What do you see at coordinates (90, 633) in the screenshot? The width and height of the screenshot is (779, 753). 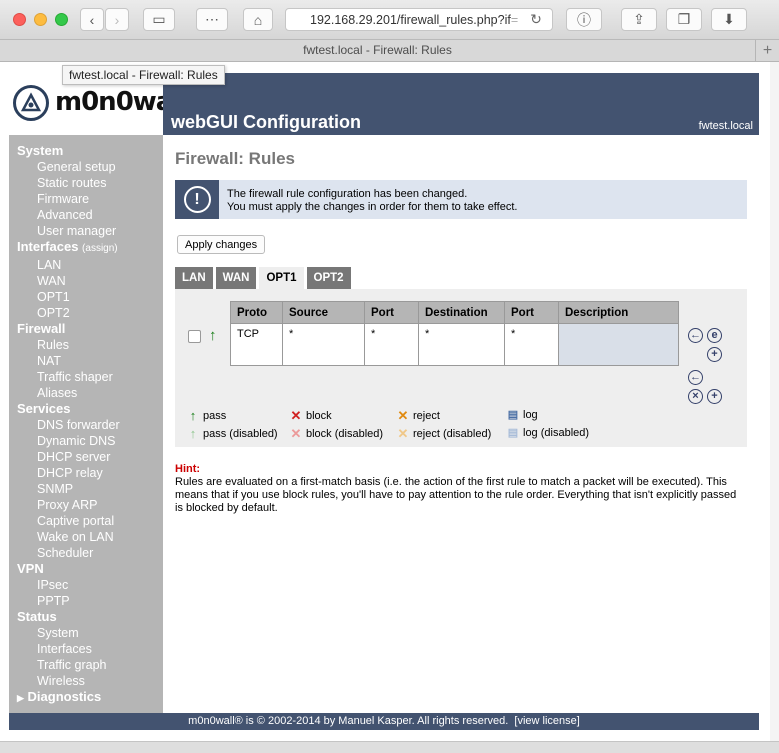 I see `sidebar-item-status-system: System` at bounding box center [90, 633].